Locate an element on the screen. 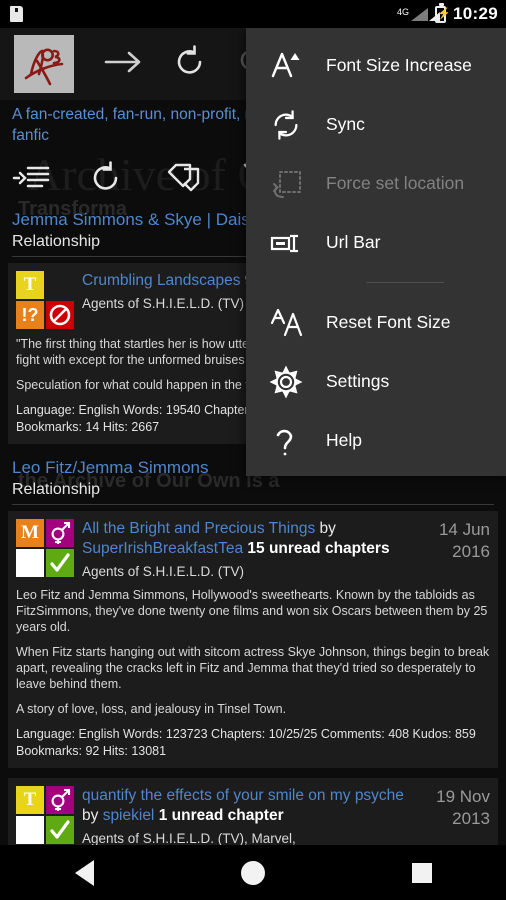  network-type-label: 4G is located at coordinates (403, 11).